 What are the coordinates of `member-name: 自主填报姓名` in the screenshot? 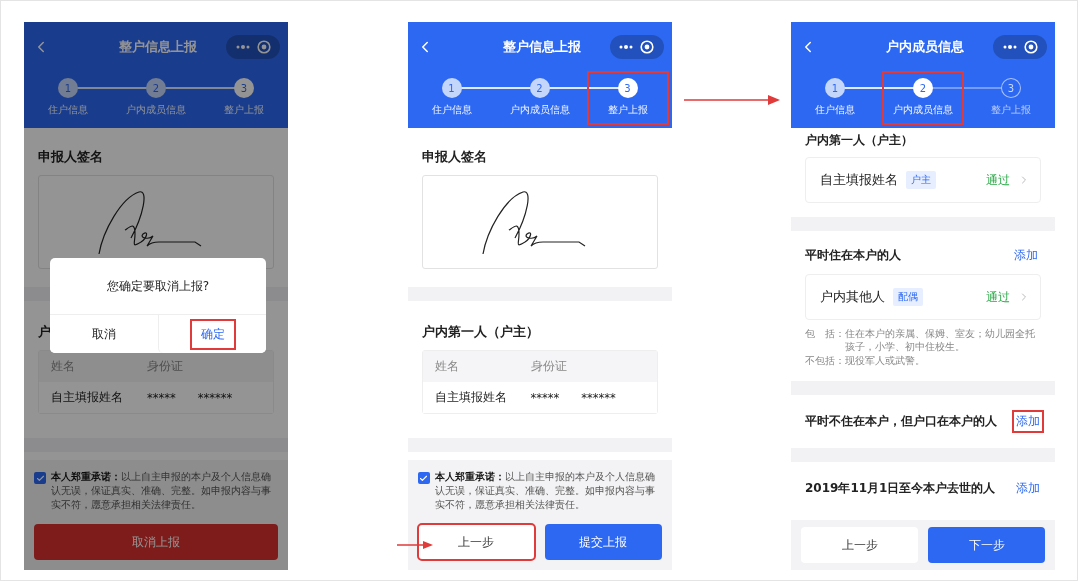 It's located at (859, 180).